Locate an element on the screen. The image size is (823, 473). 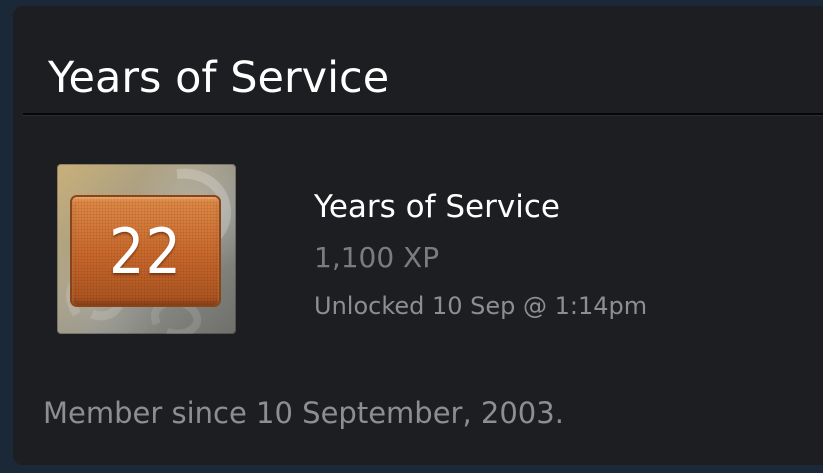
years-of-service-badge-icon: 22 is located at coordinates (146, 249).